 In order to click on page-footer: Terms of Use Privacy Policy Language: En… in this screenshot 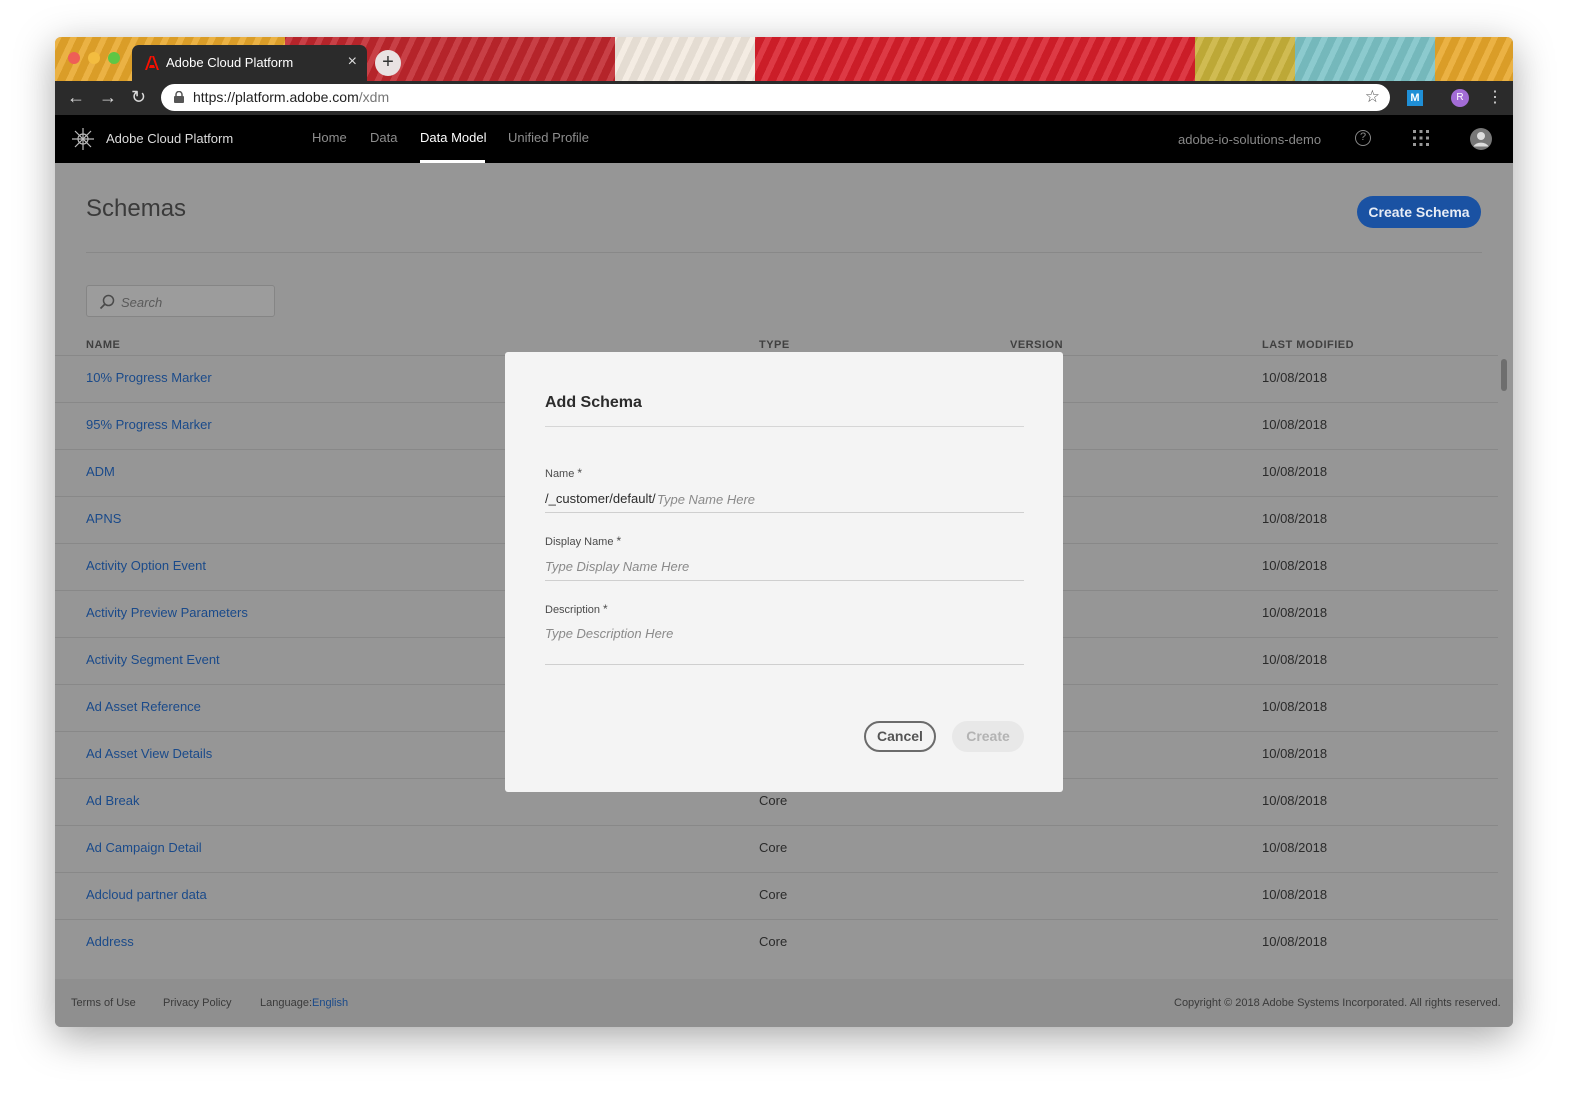, I will do `click(784, 1003)`.